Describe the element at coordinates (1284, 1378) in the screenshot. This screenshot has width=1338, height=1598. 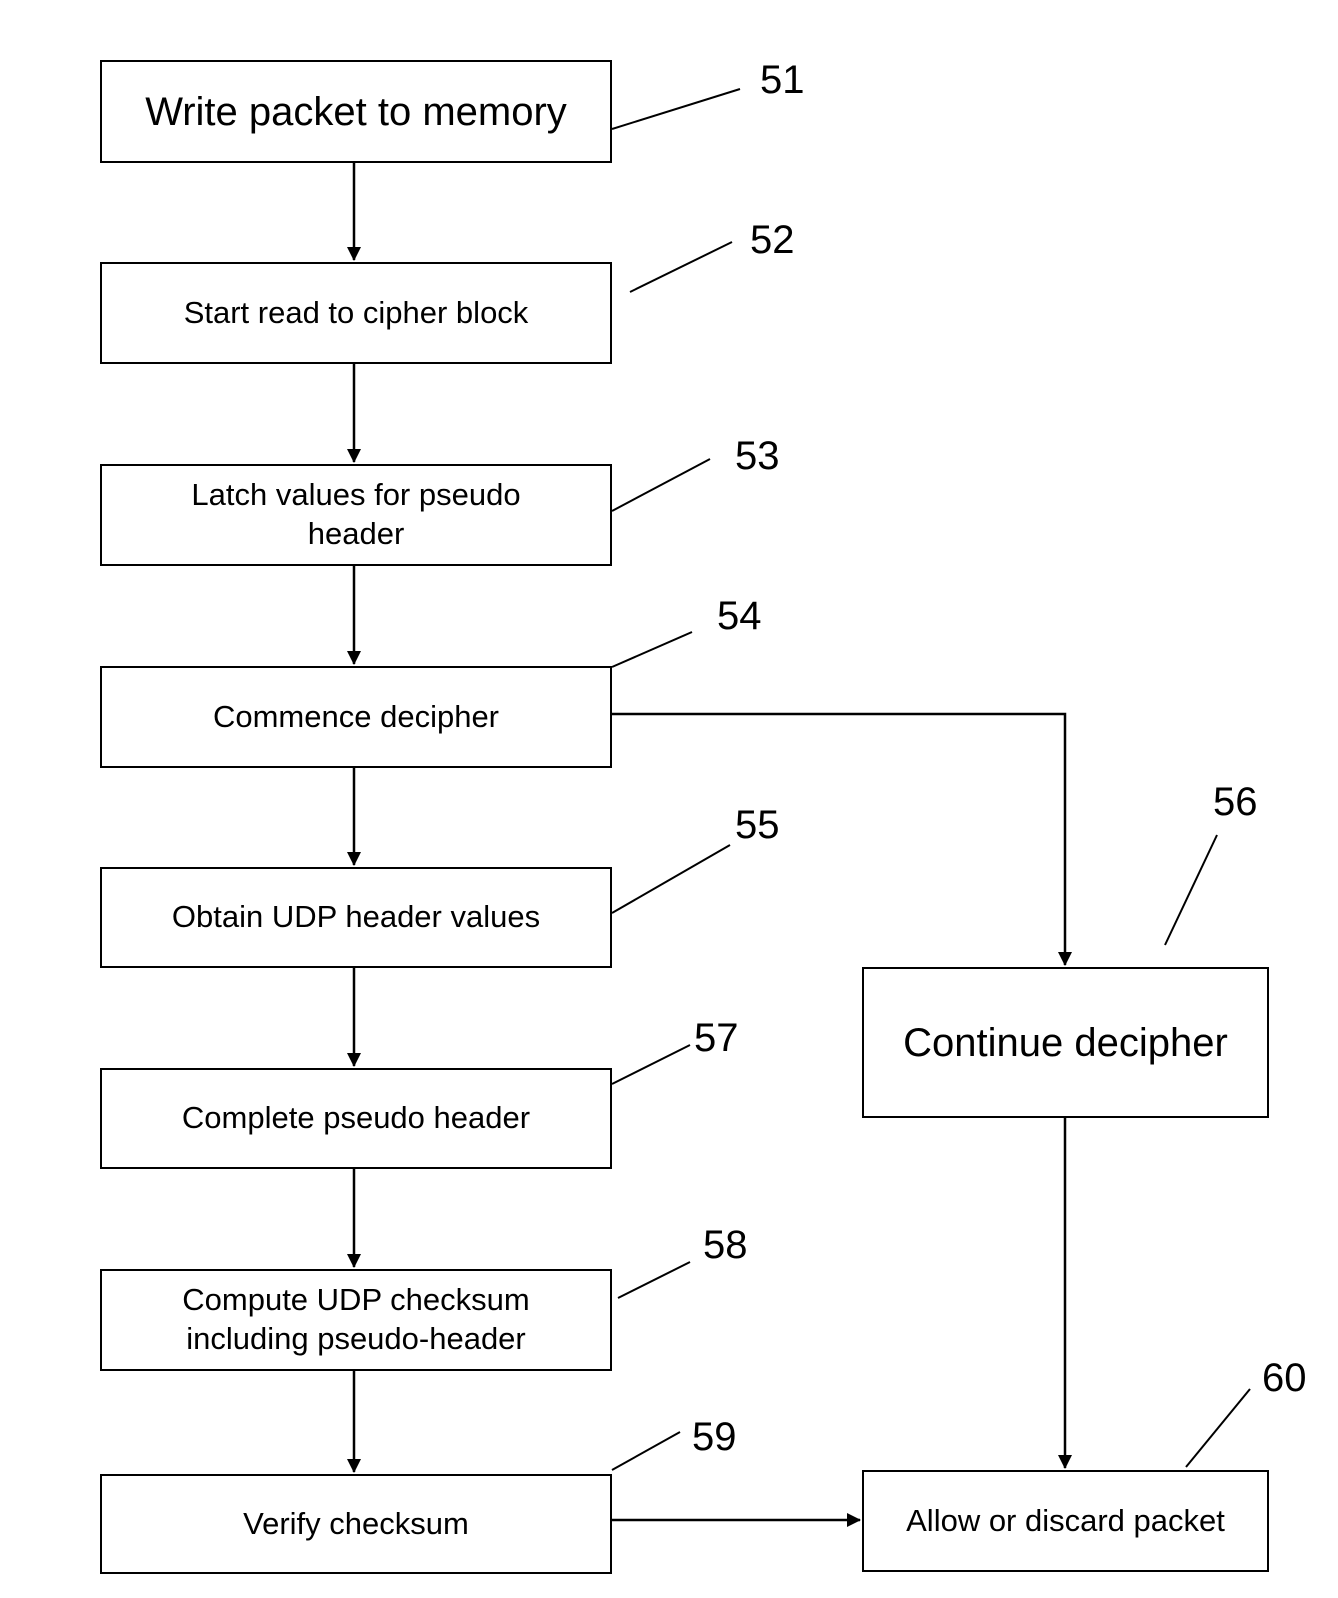
I see `ref-numeral-60: 60` at that location.